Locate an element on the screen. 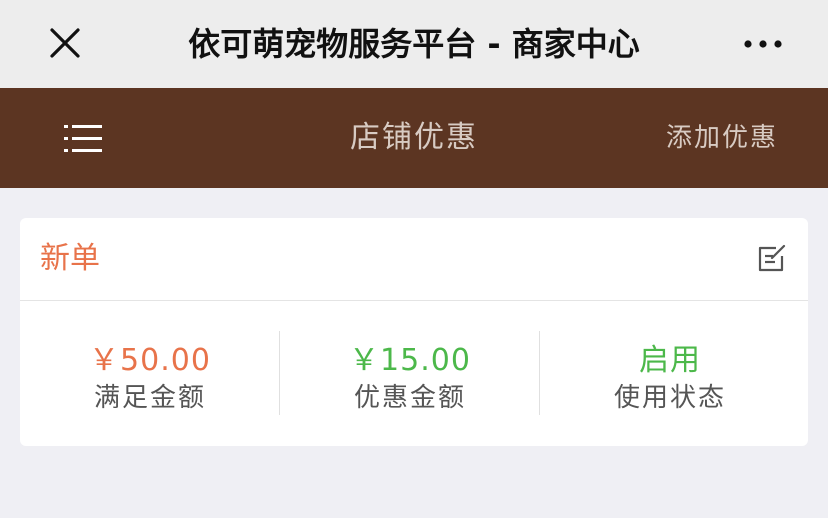 The height and width of the screenshot is (518, 828). coupon-name: 新单 is located at coordinates (70, 258).